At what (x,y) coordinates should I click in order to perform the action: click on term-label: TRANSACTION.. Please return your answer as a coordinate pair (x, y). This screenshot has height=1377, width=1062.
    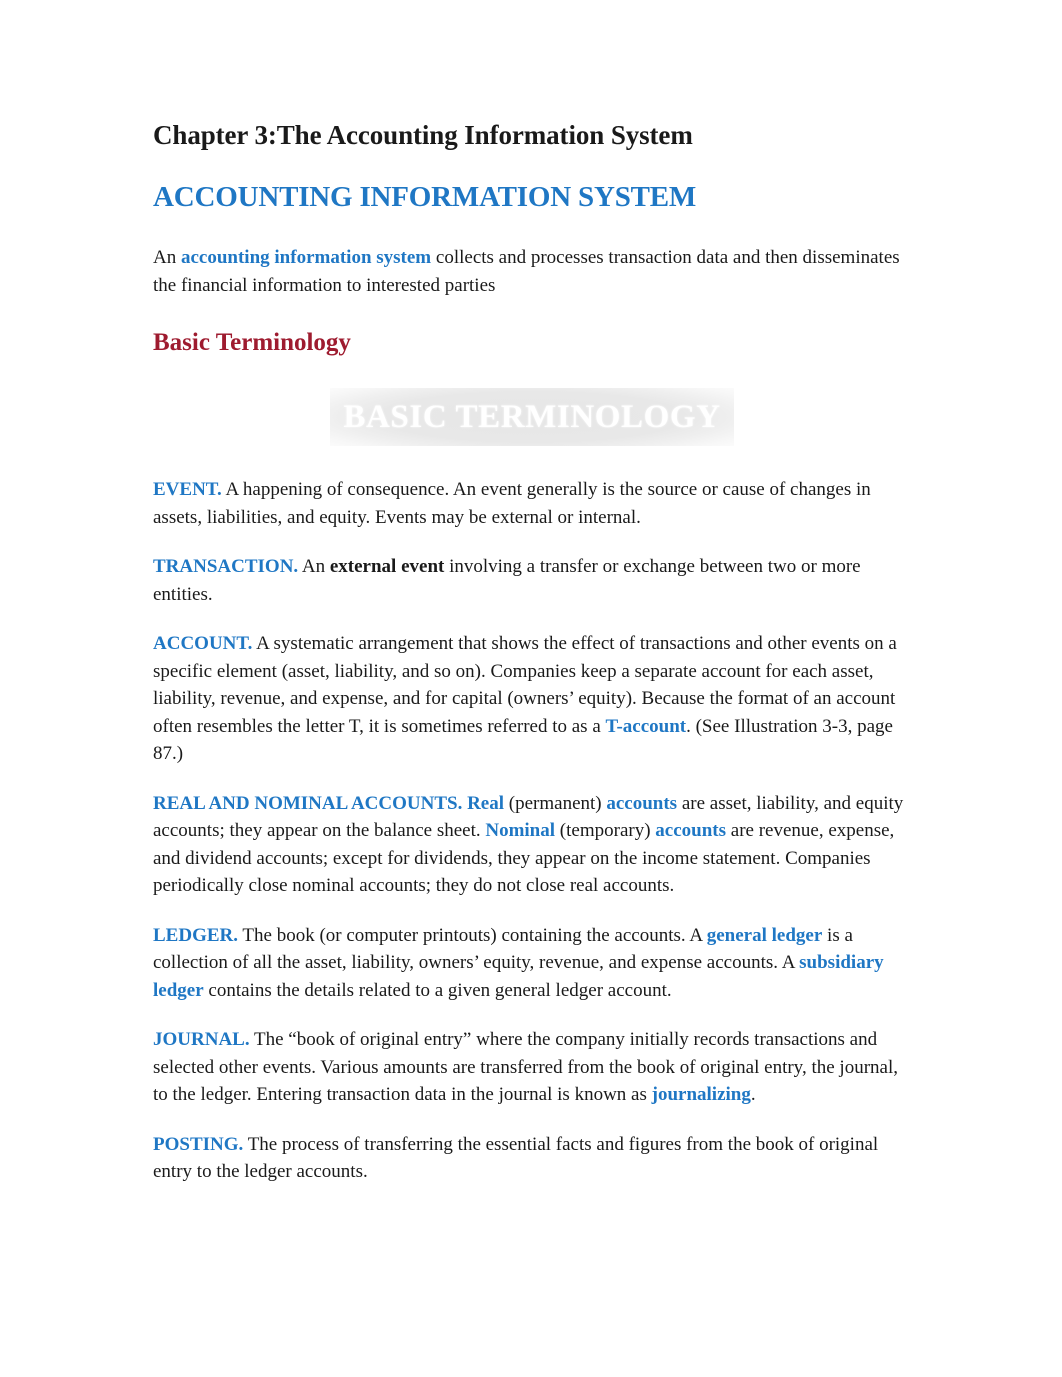
    Looking at the image, I should click on (226, 566).